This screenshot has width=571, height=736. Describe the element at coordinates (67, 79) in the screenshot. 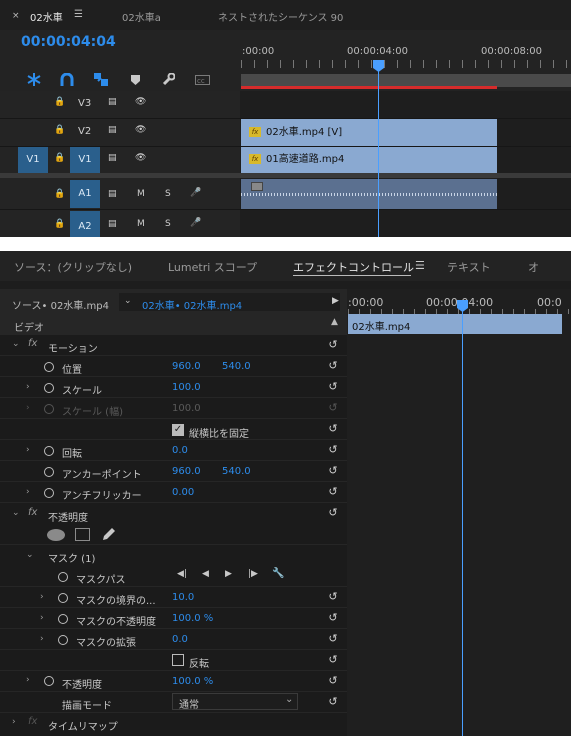

I see `linked-selection-icon` at that location.